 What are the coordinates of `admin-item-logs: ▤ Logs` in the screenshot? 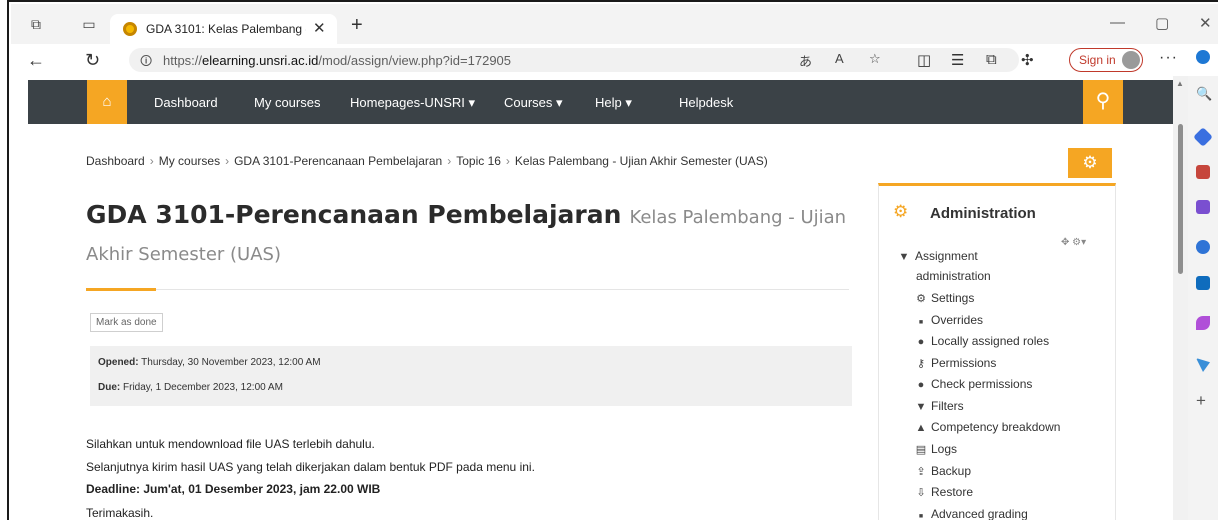 It's located at (935, 449).